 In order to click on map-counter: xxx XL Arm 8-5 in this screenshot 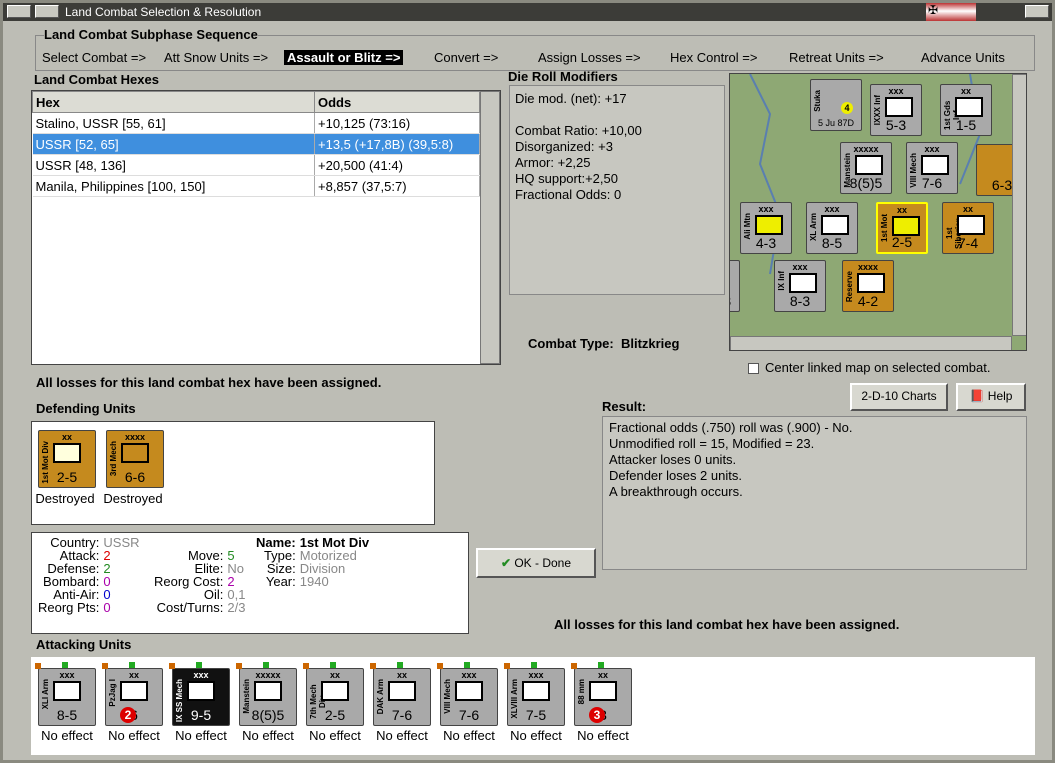, I will do `click(832, 228)`.